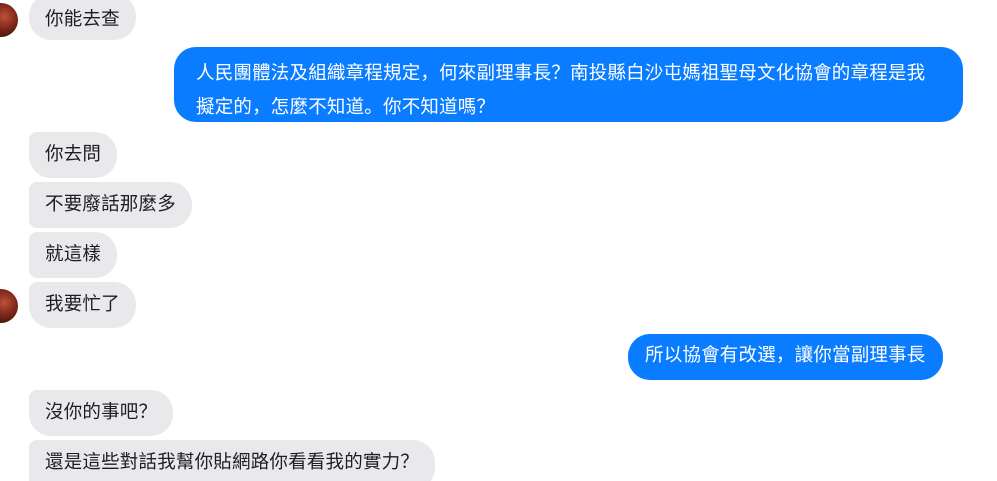 The width and height of the screenshot is (997, 481). What do you see at coordinates (73, 255) in the screenshot?
I see `incoming-message: 就這樣` at bounding box center [73, 255].